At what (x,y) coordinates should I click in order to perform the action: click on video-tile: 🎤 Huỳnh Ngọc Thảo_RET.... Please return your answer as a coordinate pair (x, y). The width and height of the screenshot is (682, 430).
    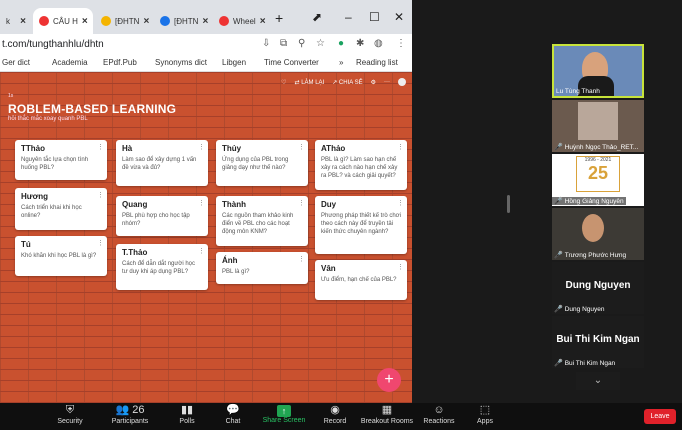
    Looking at the image, I should click on (598, 126).